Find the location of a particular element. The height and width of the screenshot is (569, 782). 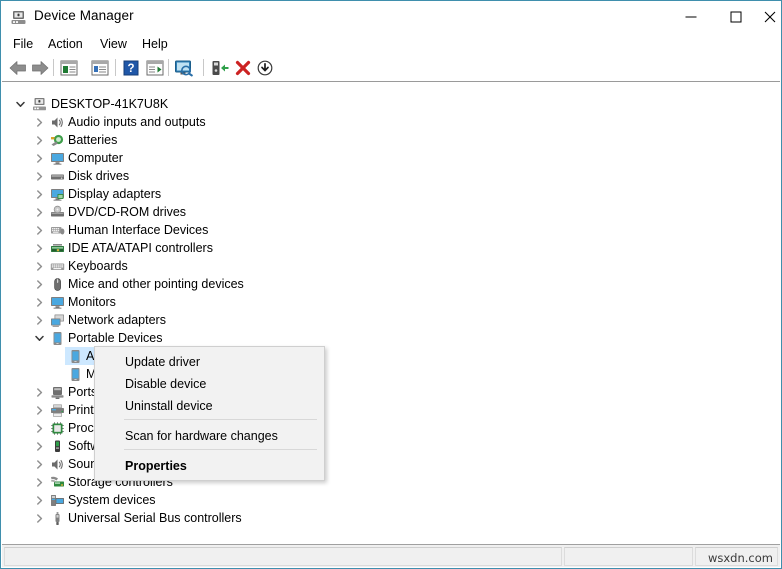

context-menu-item-properties: Properties is located at coordinates (210, 466).